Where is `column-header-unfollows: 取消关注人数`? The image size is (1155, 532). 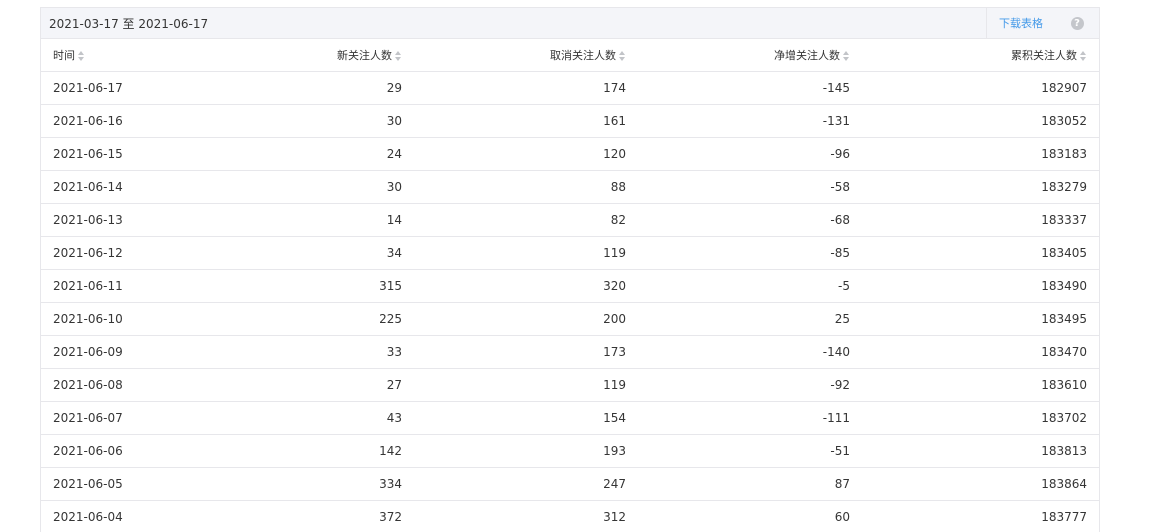
column-header-unfollows: 取消关注人数 is located at coordinates (526, 55).